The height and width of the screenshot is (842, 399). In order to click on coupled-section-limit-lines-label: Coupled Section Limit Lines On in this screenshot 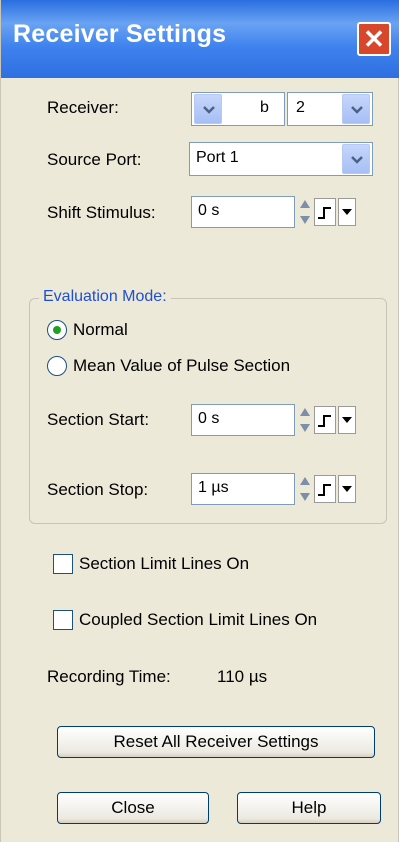, I will do `click(198, 620)`.